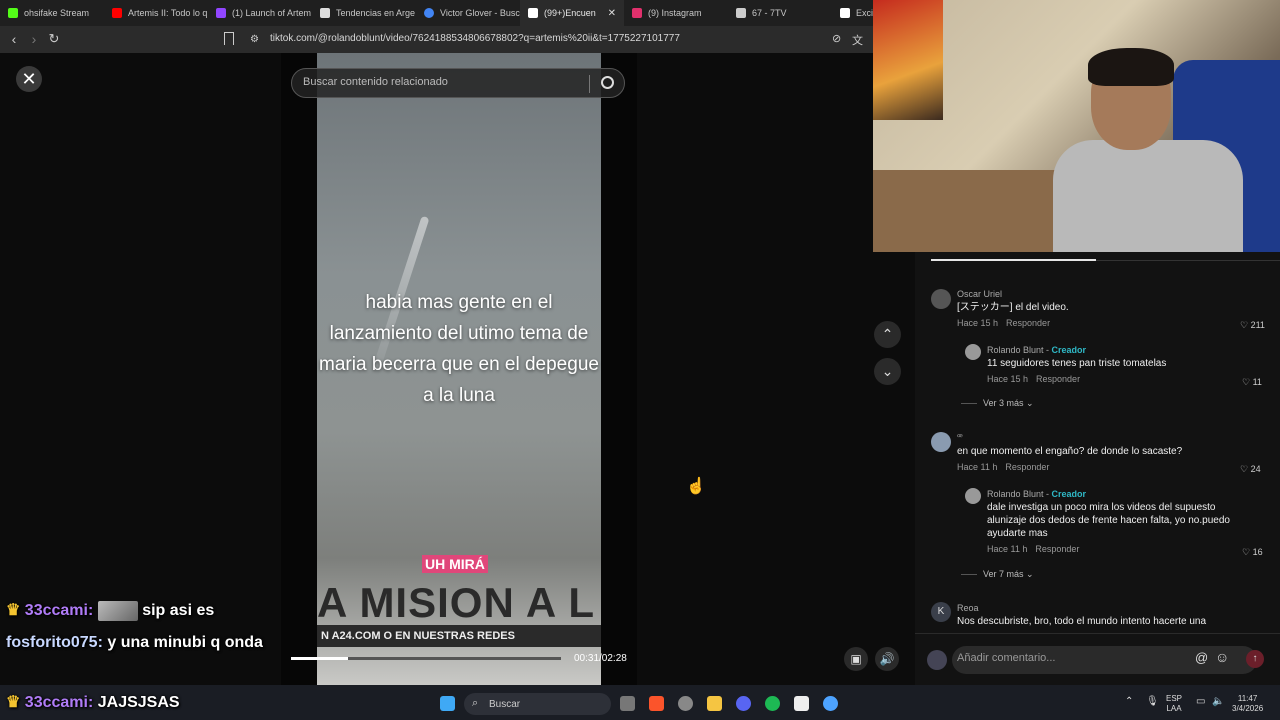 Image resolution: width=1280 pixels, height=720 pixels. I want to click on mic-icon: 🎙, so click(1152, 701).